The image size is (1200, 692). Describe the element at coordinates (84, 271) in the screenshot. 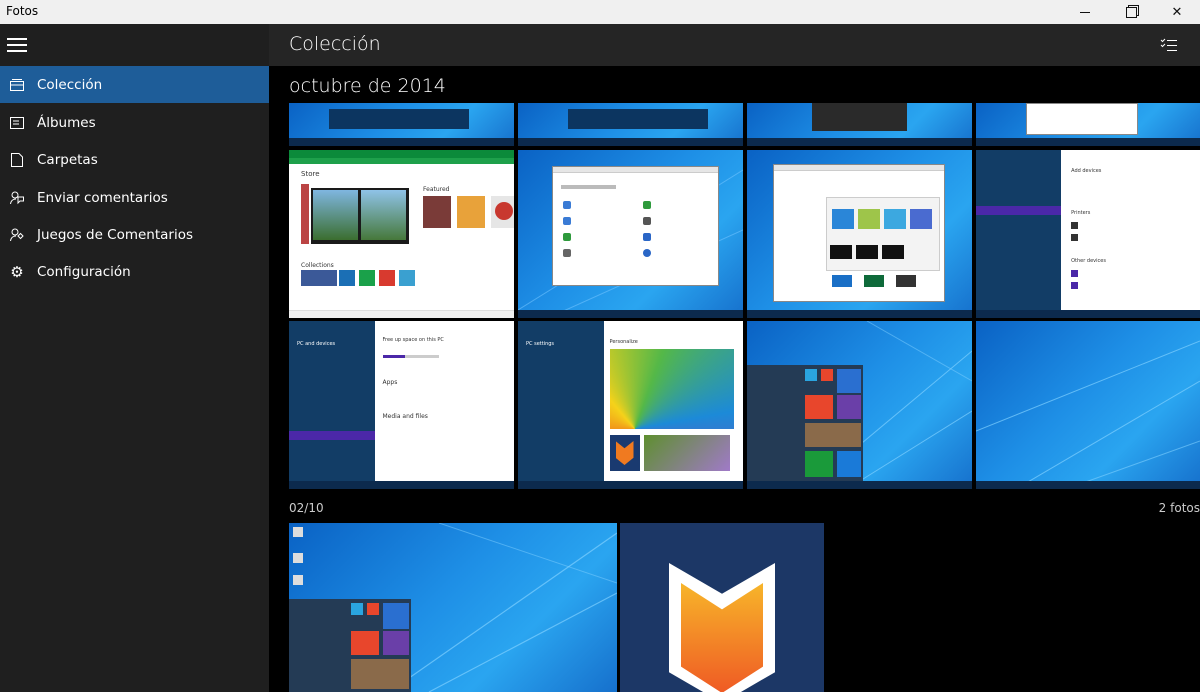

I see `sidebar-item-label: Configuración` at that location.